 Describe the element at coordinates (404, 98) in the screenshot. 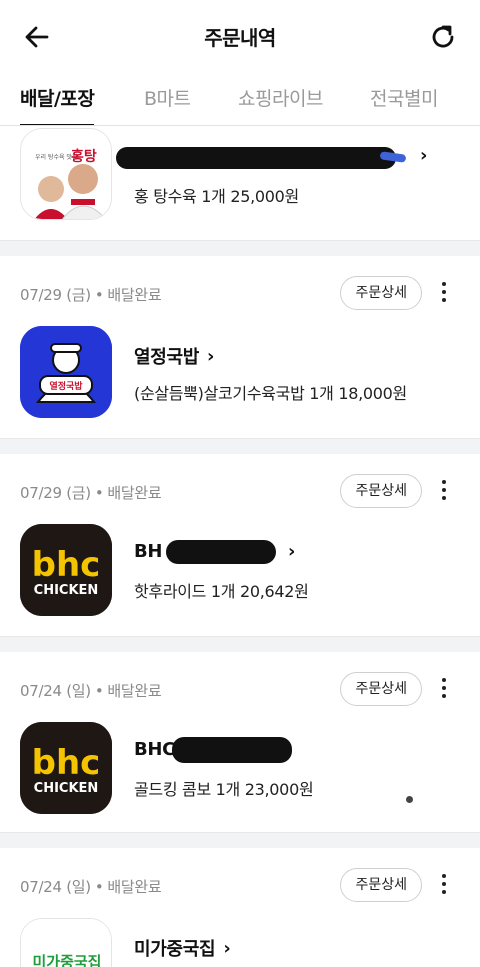

I see `tab-nationwide: 전국별미` at that location.